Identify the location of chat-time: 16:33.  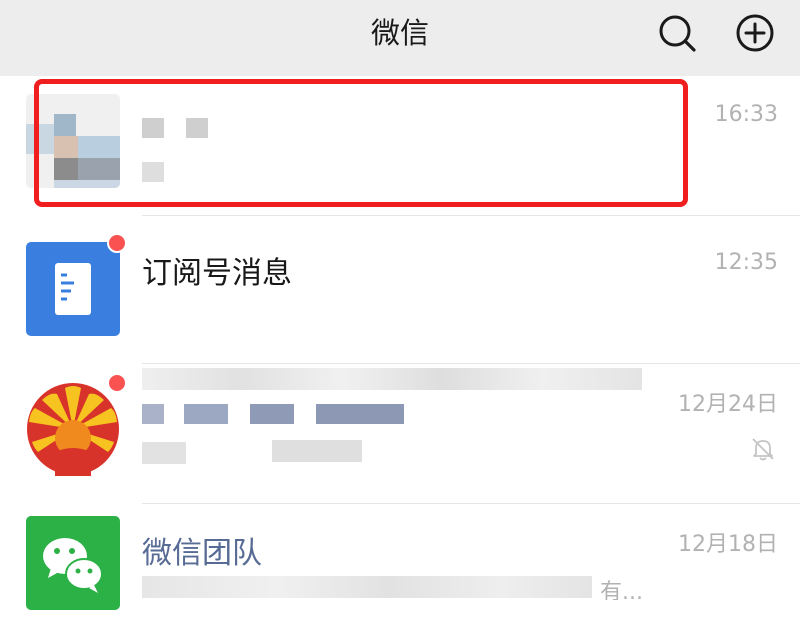
(746, 114).